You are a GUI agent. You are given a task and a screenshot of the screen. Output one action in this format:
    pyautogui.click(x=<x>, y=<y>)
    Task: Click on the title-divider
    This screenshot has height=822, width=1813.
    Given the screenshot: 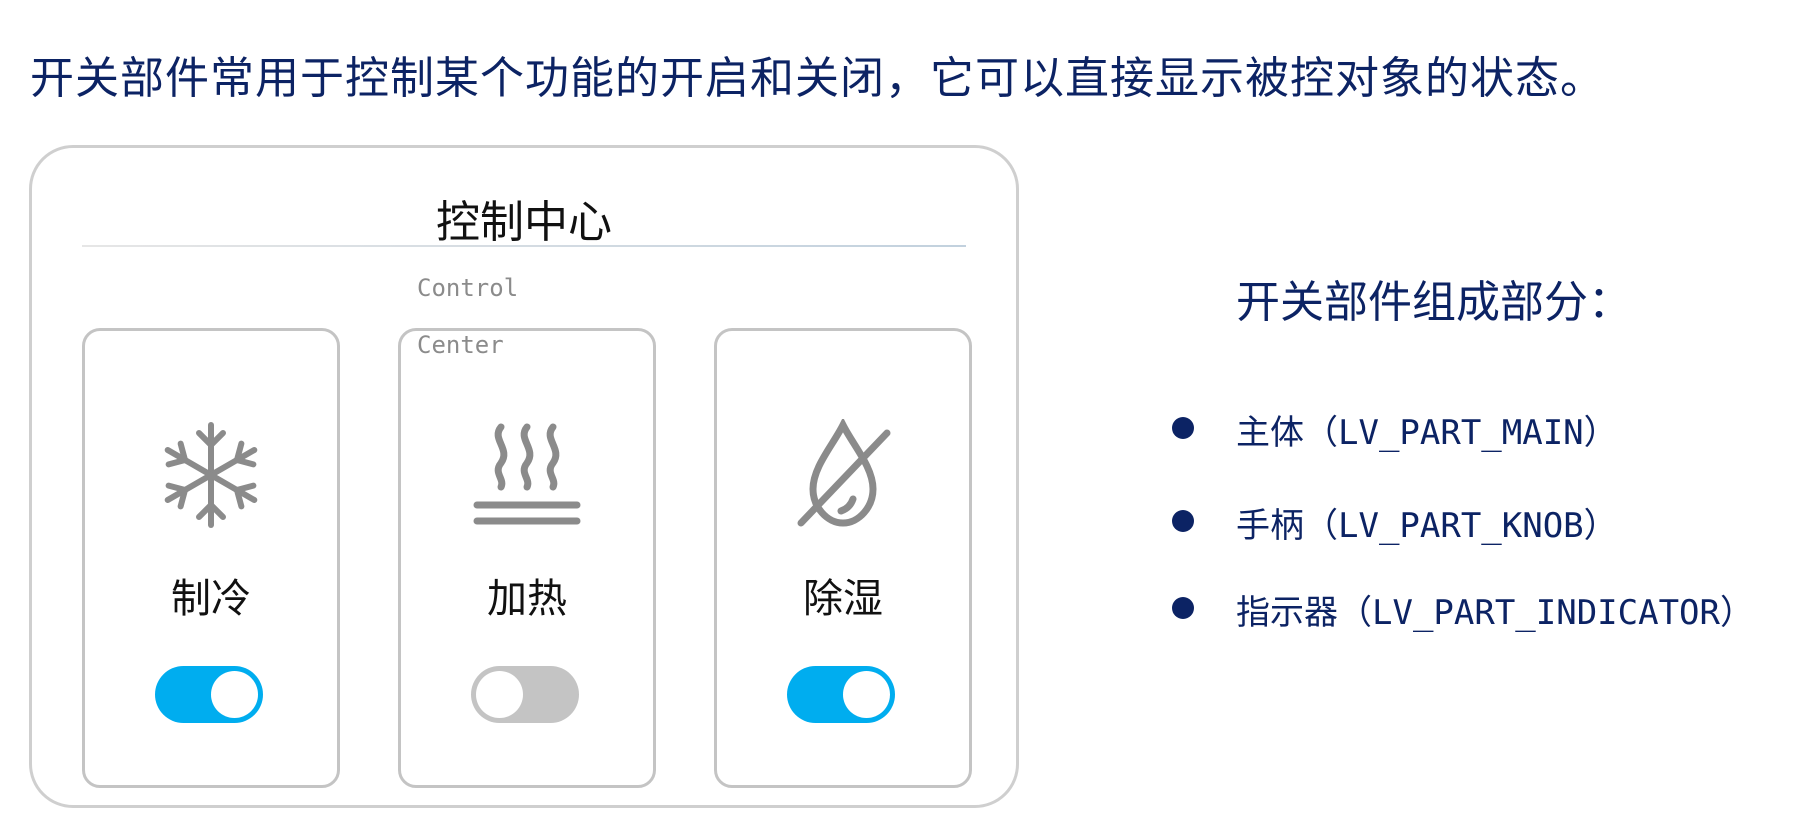 What is the action you would take?
    pyautogui.click(x=524, y=246)
    